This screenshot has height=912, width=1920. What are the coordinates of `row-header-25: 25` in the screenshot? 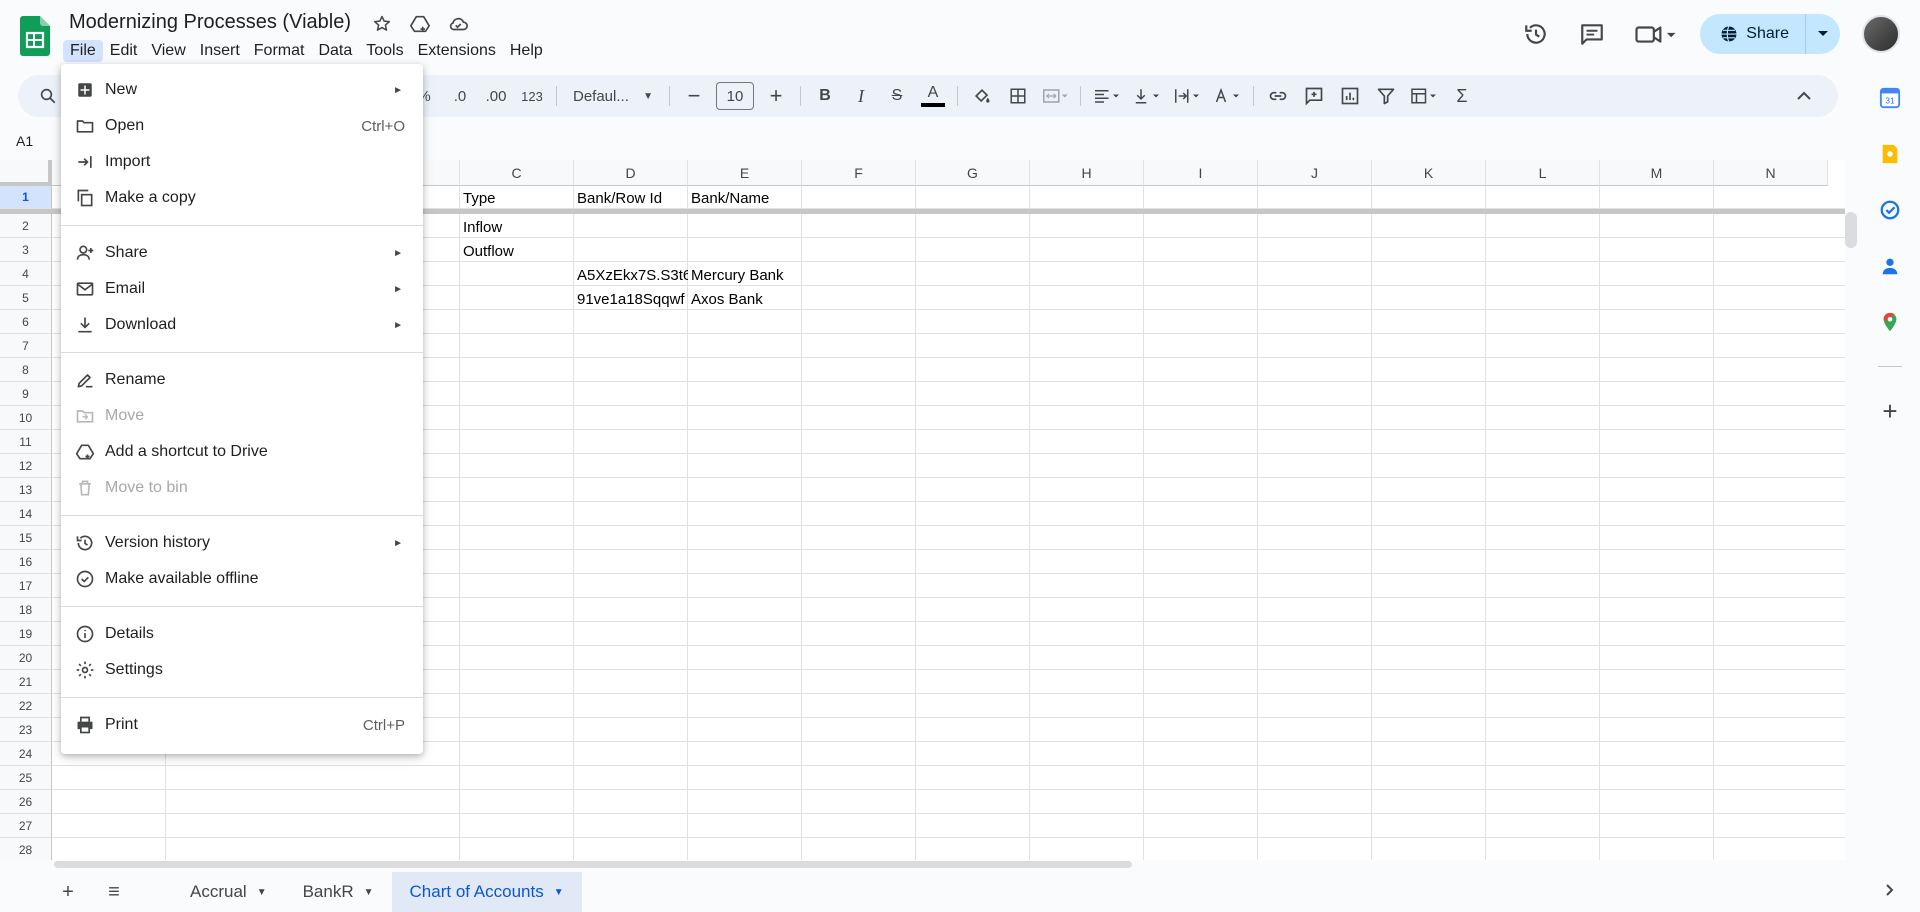 It's located at (26, 778).